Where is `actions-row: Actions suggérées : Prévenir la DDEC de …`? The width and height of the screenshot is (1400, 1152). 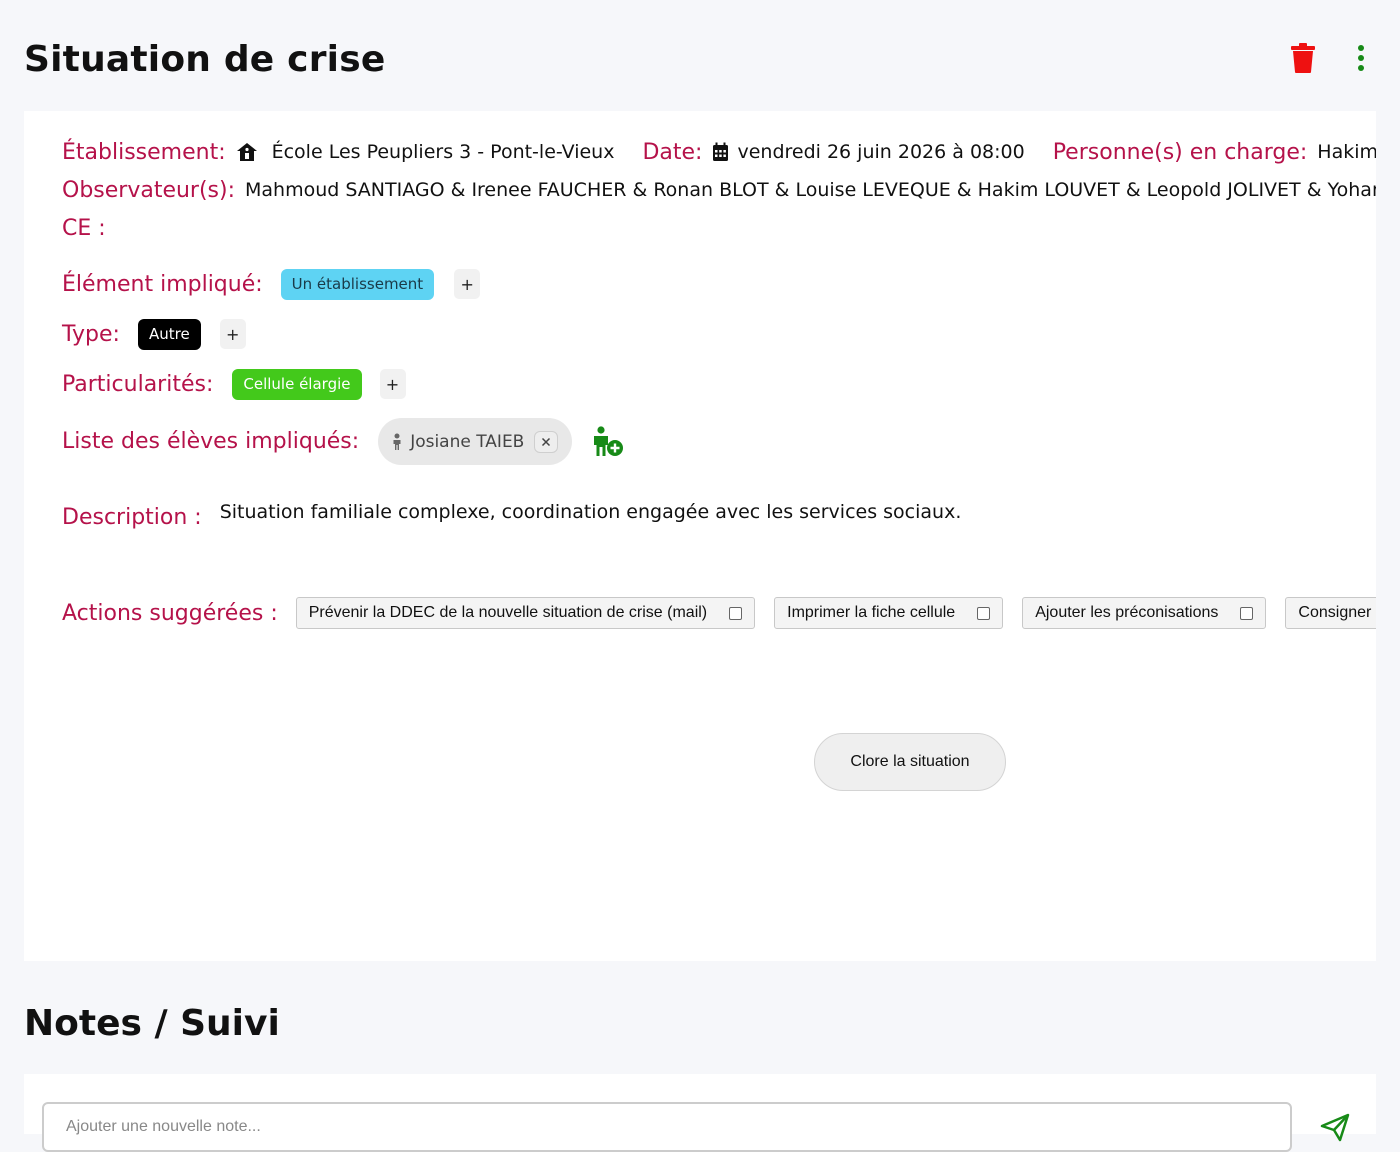
actions-row: Actions suggérées : Prévenir la DDEC de … is located at coordinates (719, 613).